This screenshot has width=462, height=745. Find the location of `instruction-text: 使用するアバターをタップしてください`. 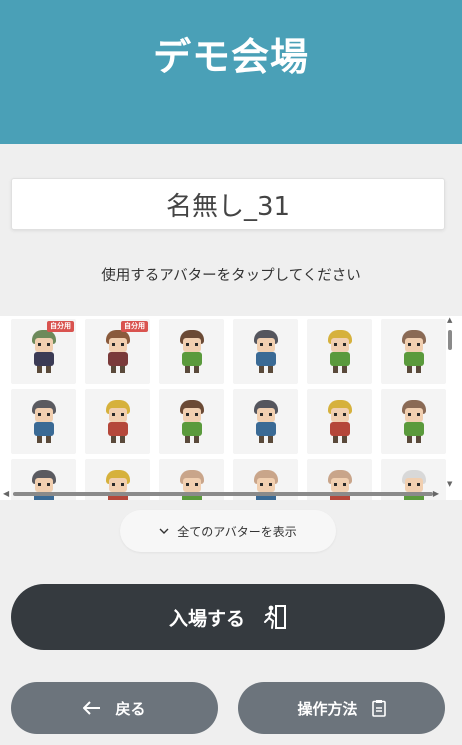

instruction-text: 使用するアバターをタップしてください is located at coordinates (231, 276).